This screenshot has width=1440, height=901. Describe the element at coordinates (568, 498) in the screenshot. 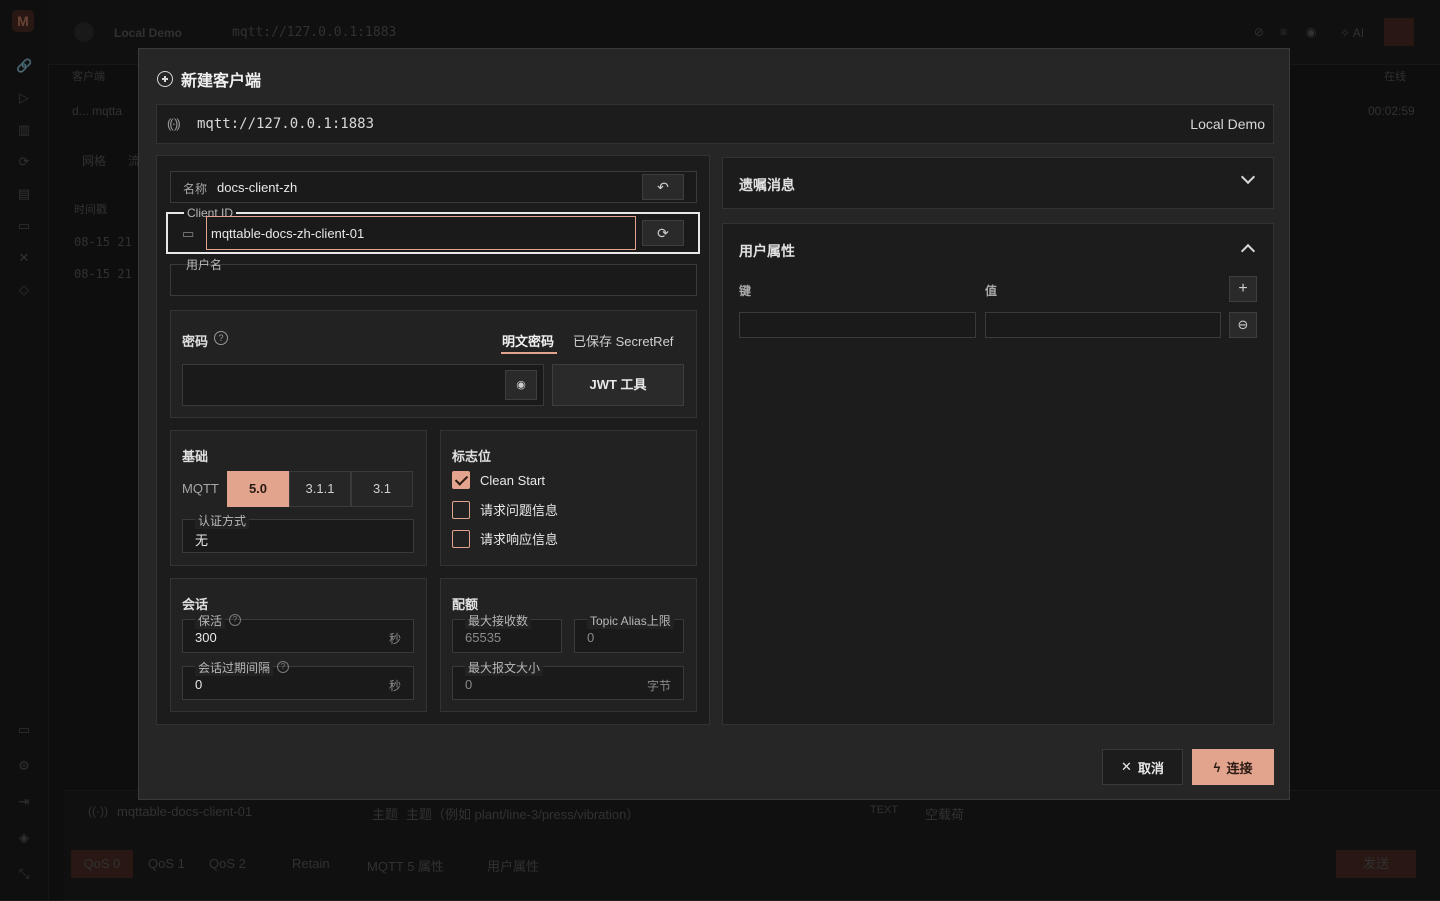

I see `flags-section: 标志位 Clean Start 请求问题信息 请求响应信息` at that location.